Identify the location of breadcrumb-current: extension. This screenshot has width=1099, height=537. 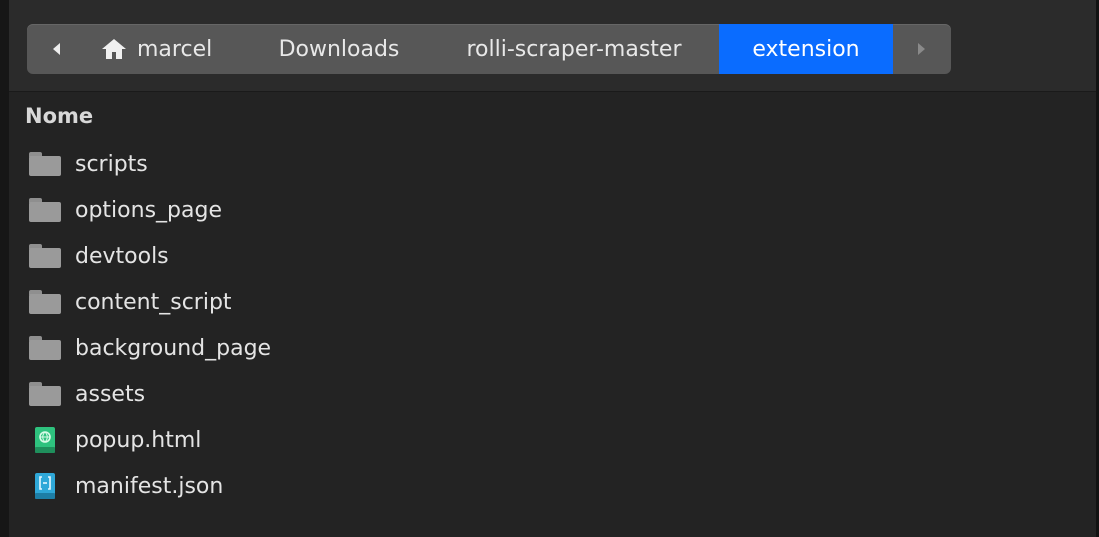
(806, 49).